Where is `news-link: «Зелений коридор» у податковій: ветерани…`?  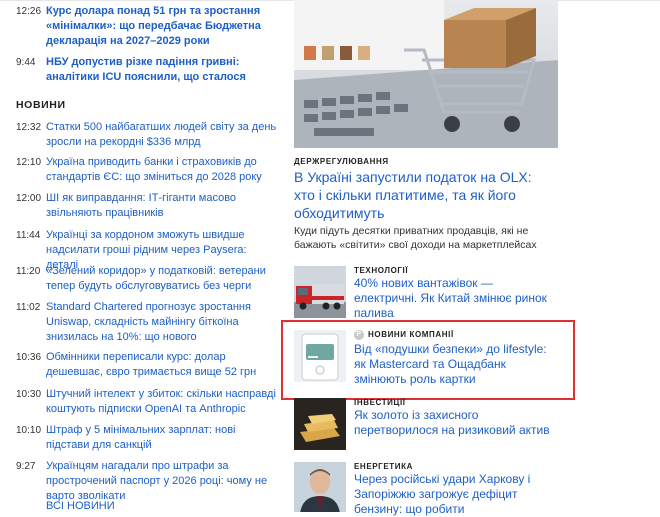
news-link: «Зелений коридор» у податковій: ветерани… is located at coordinates (162, 279).